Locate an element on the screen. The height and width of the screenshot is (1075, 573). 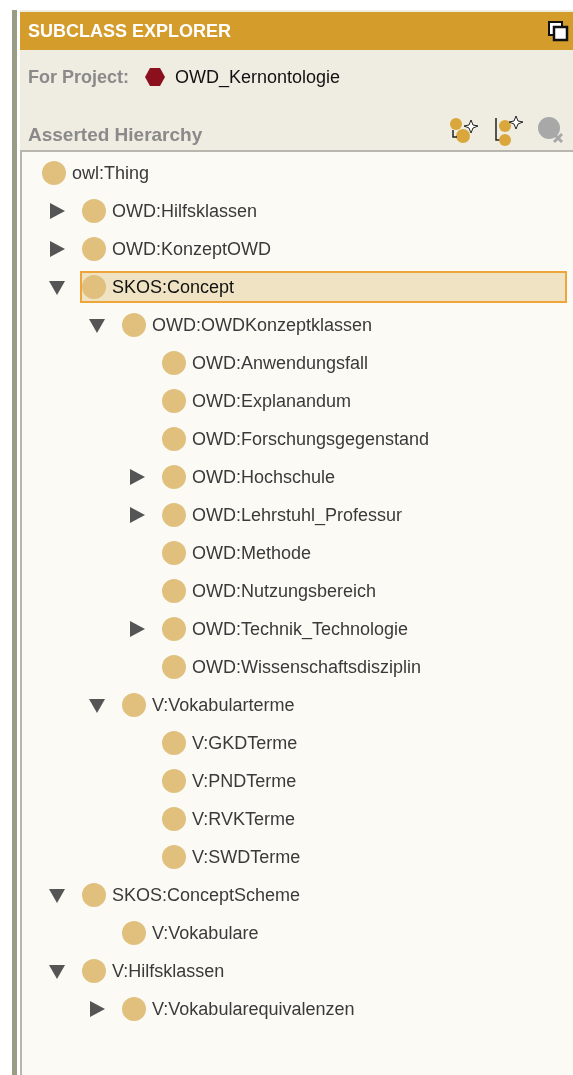
tree-node: V:GKDTerme is located at coordinates (233, 743).